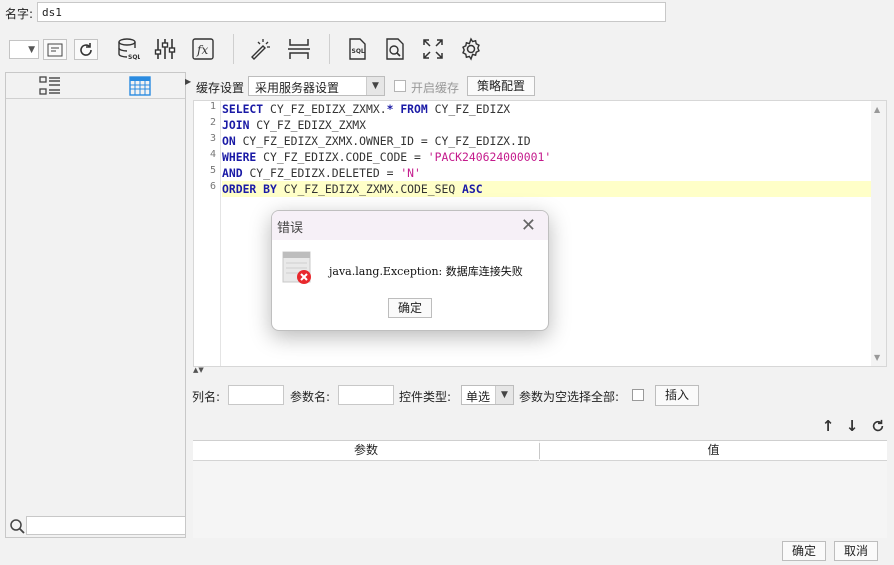  I want to click on fullscreen-button, so click(433, 49).